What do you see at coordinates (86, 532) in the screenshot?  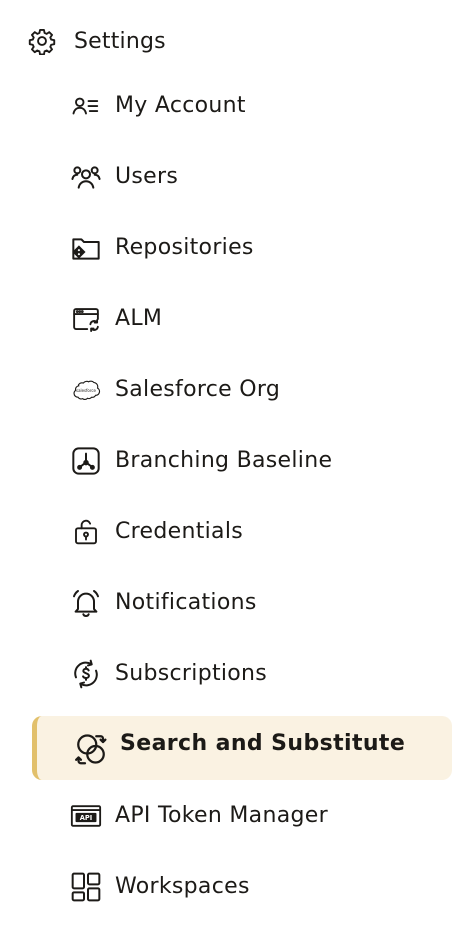 I see `unlock-icon` at bounding box center [86, 532].